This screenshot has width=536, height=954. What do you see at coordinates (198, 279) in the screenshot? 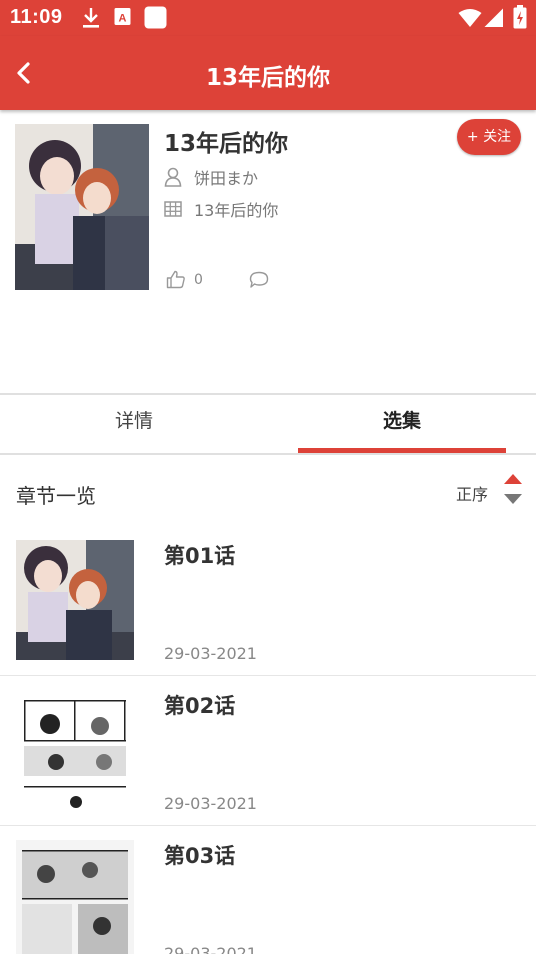
I see `like-count: 0` at bounding box center [198, 279].